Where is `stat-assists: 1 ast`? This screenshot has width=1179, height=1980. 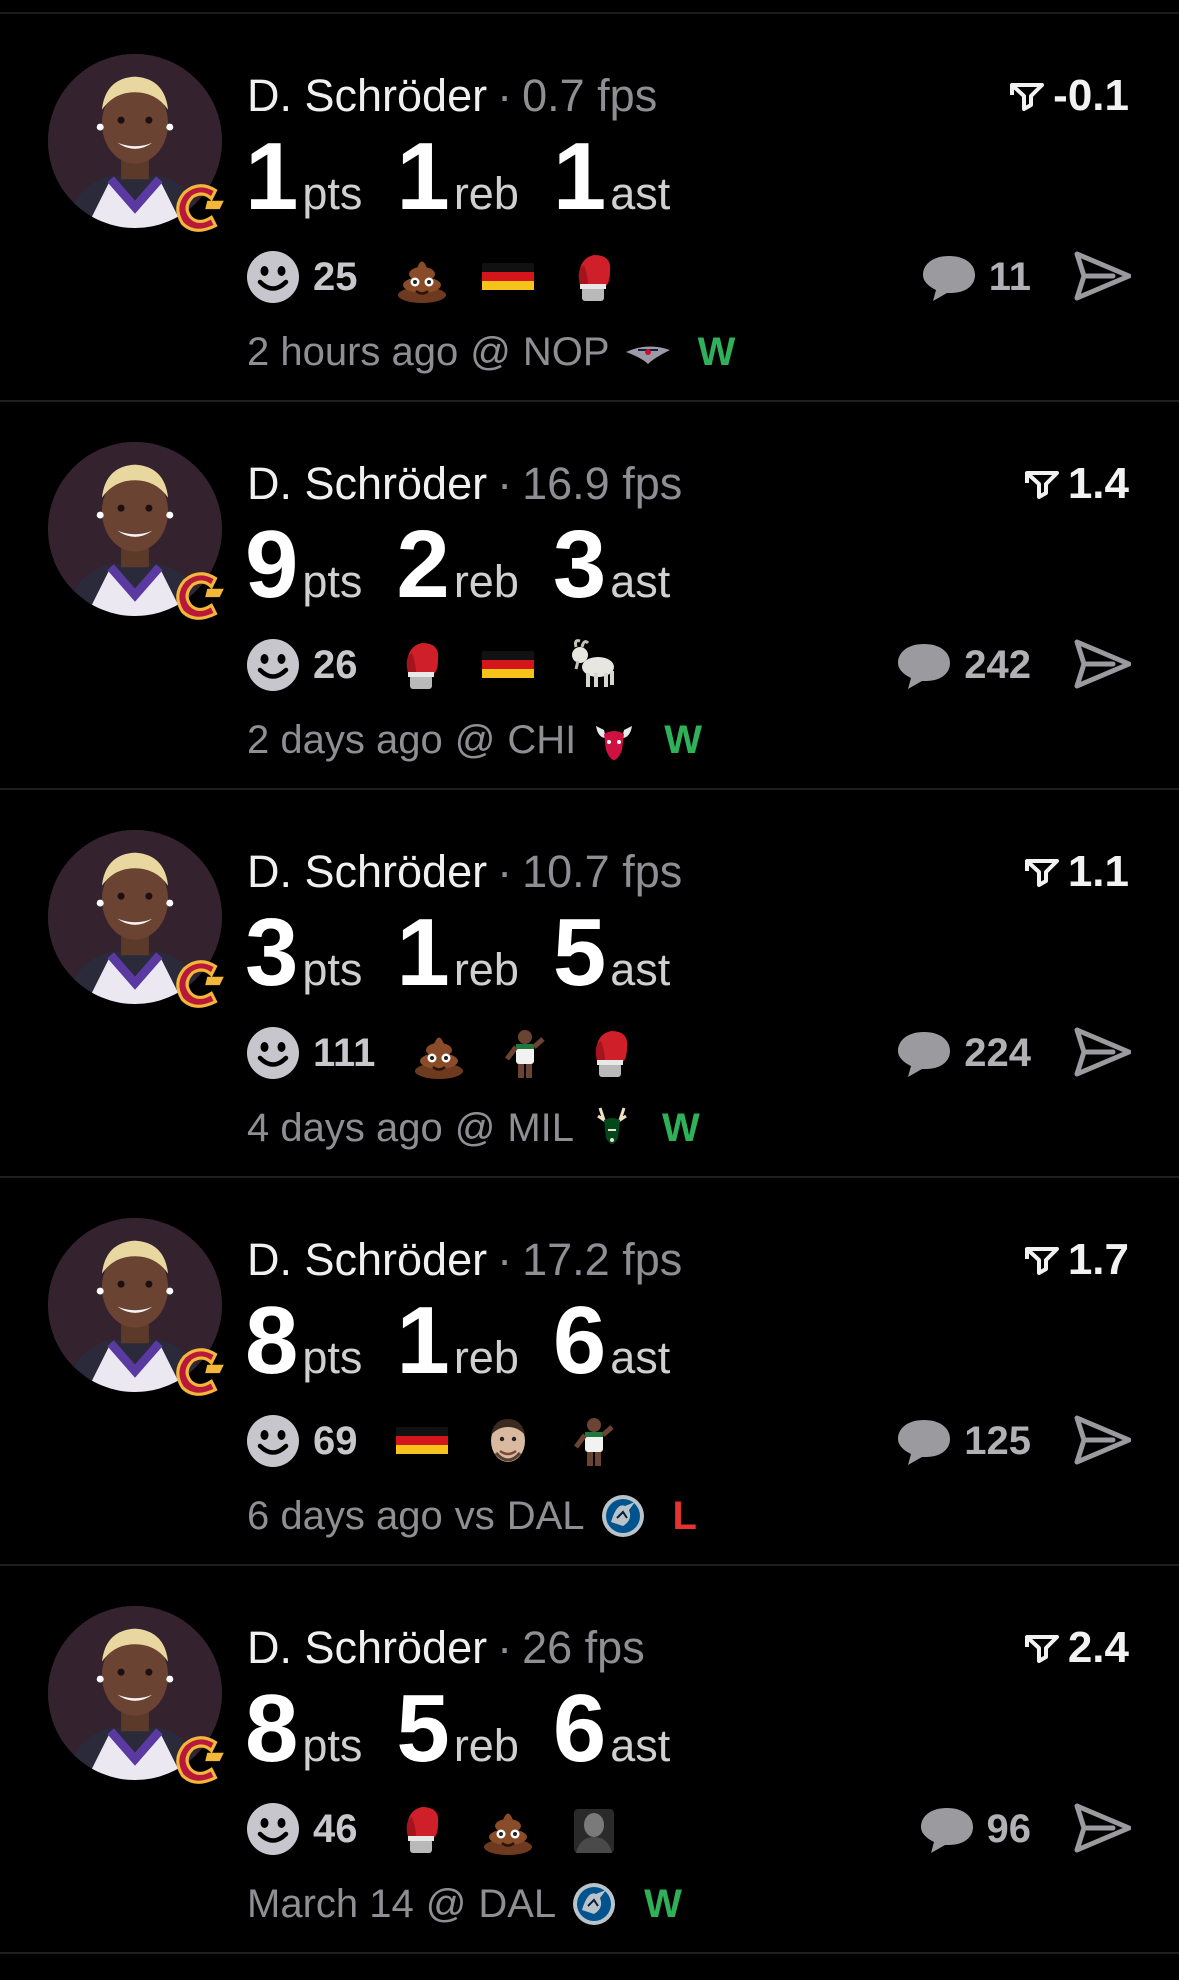 stat-assists: 1 ast is located at coordinates (611, 177).